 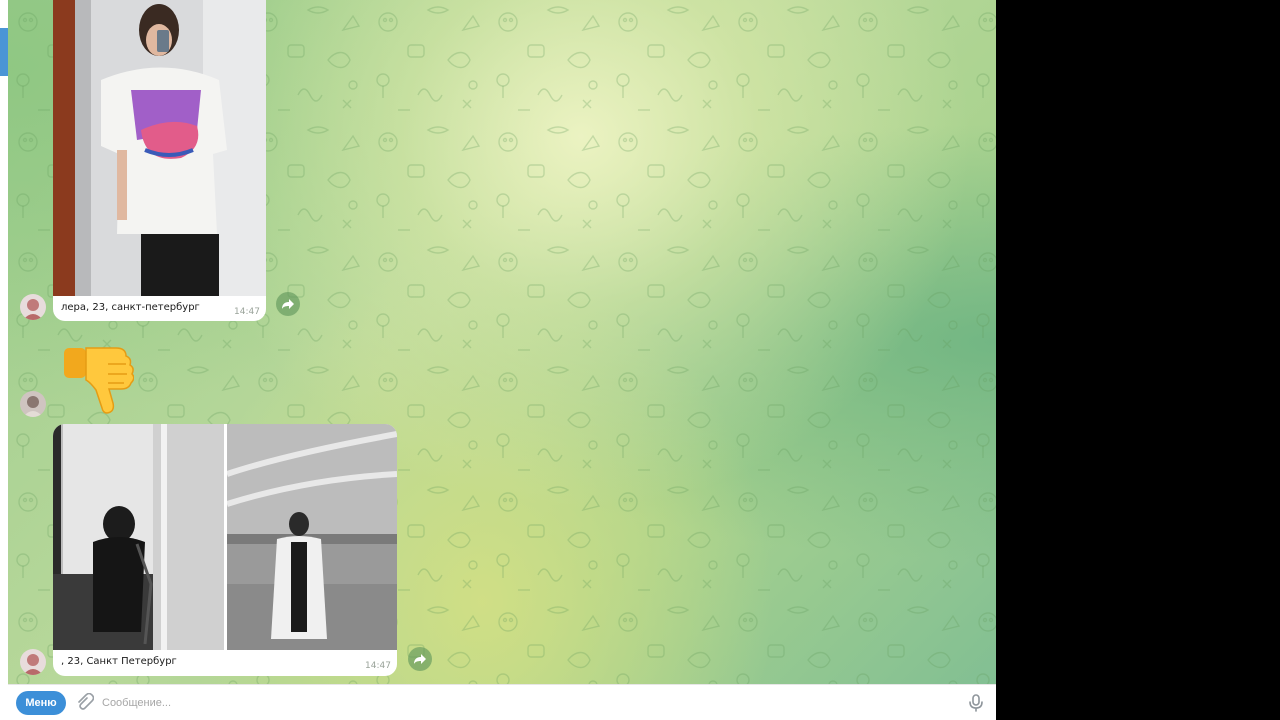 I want to click on message-3-caption: , 23, Санкт Петербург, so click(x=119, y=661).